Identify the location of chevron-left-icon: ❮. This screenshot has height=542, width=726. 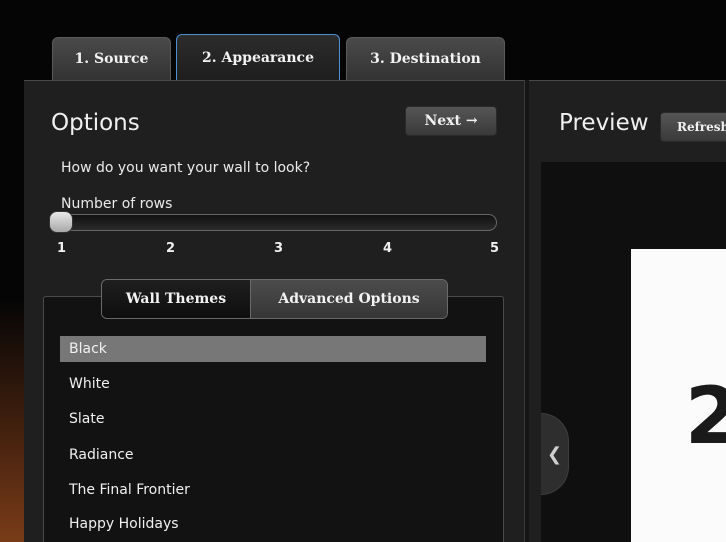
(554, 454).